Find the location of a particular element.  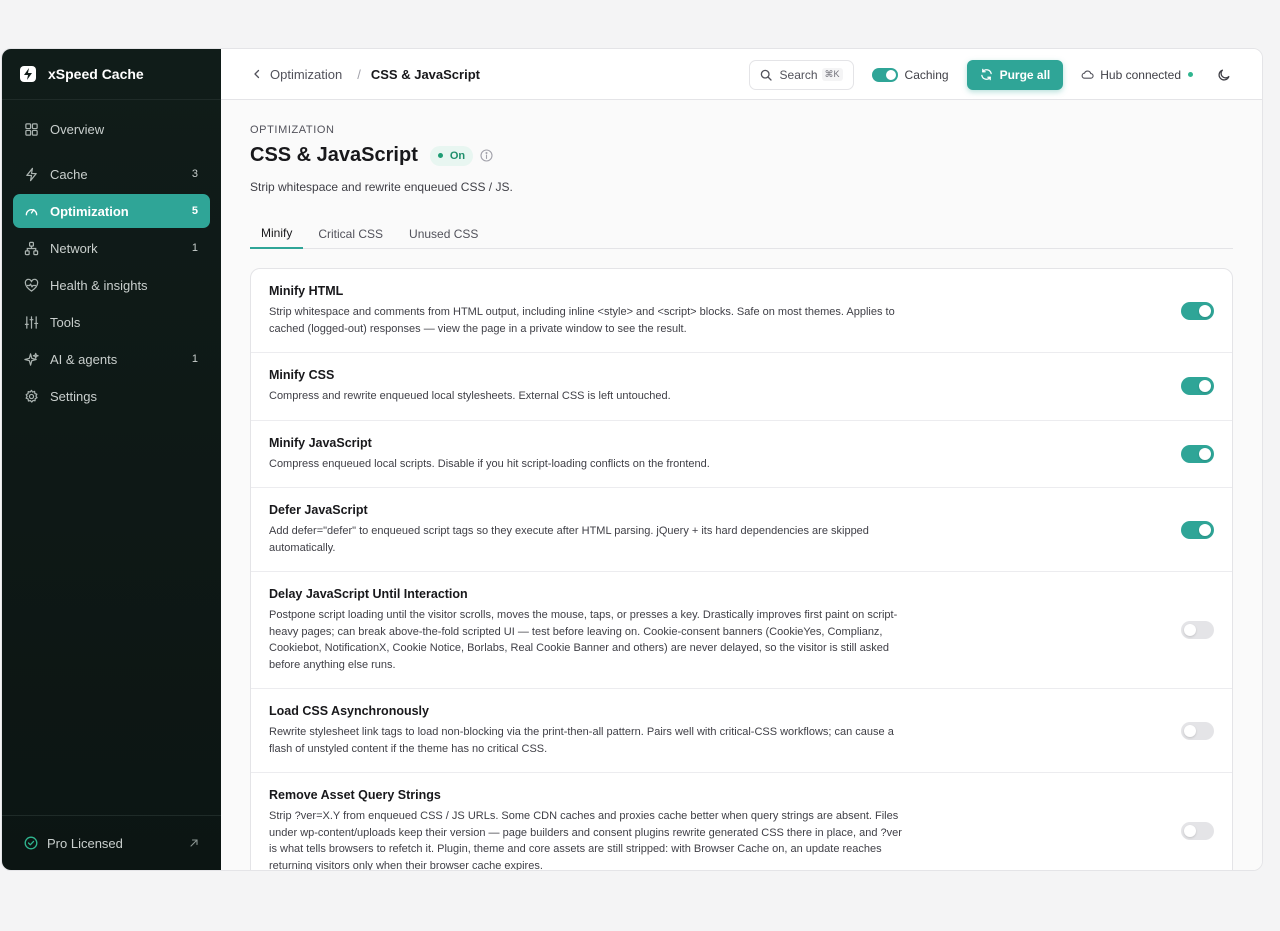

minify-javascript-toggle is located at coordinates (1197, 453).